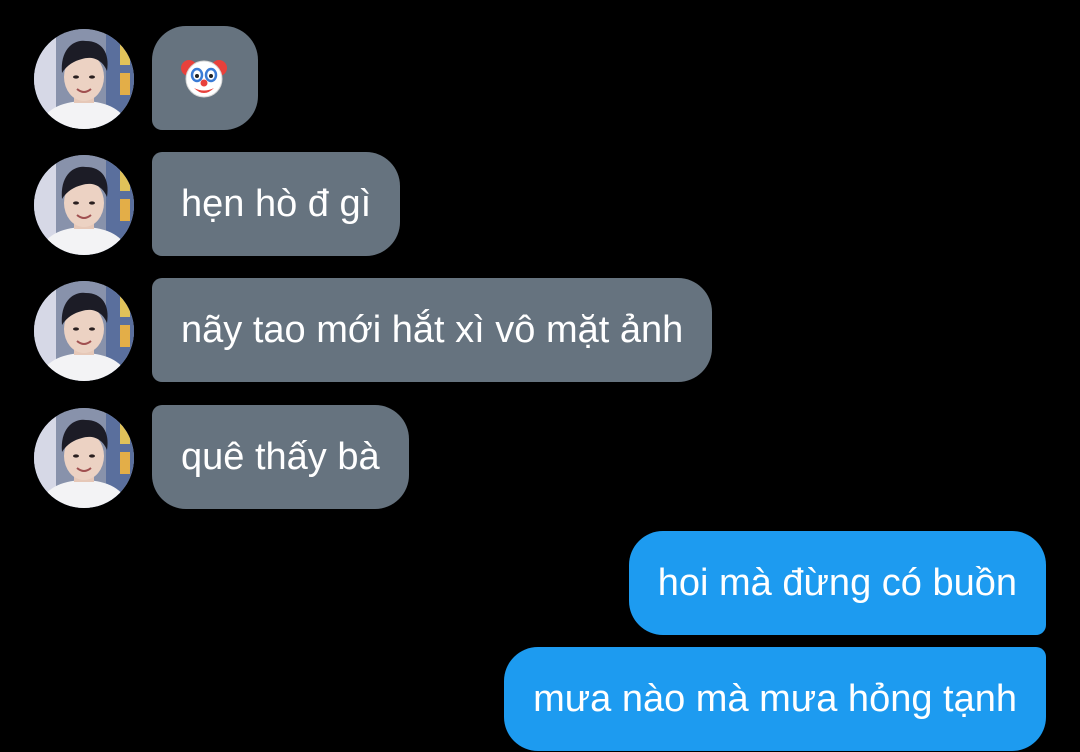  What do you see at coordinates (280, 457) in the screenshot?
I see `message-bubble: quê thấy bà` at bounding box center [280, 457].